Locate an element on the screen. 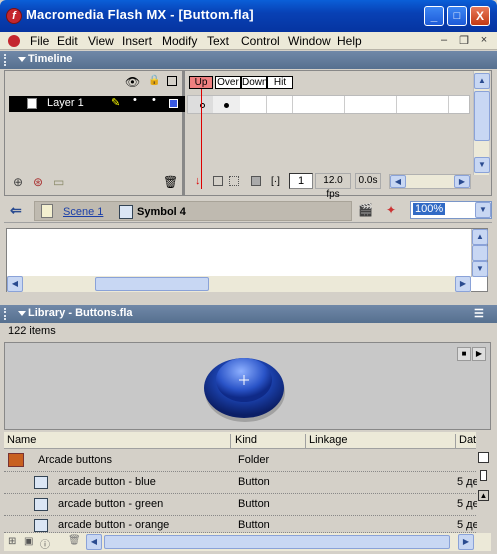 The image size is (497, 554). timeline-vscroll: ▲ ▼ is located at coordinates (481, 123).